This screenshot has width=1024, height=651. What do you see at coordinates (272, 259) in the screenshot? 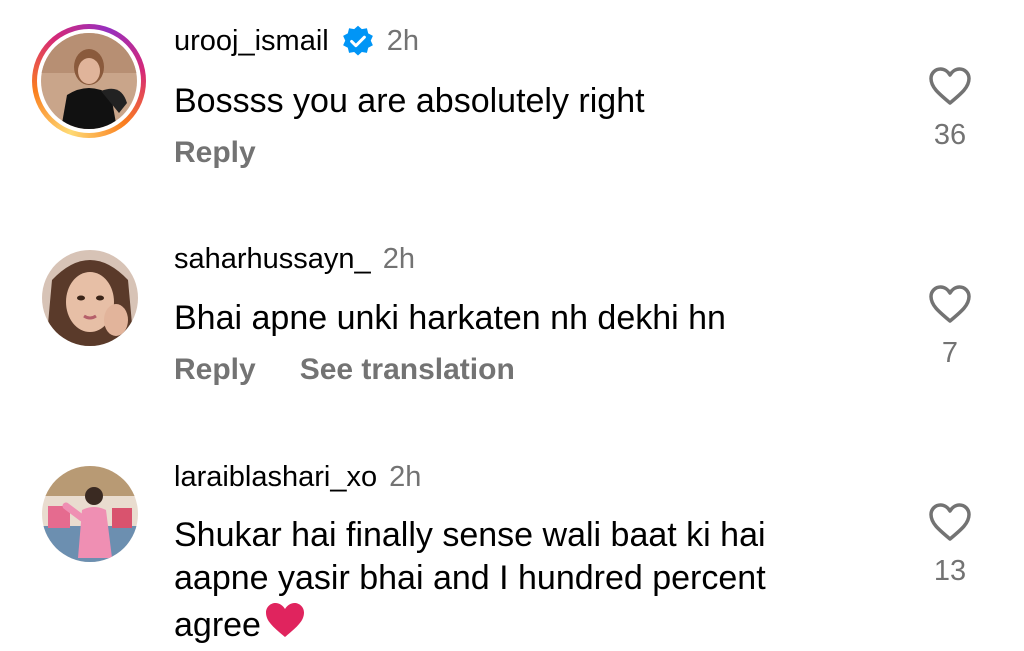
I see `username: saharhussayn_` at bounding box center [272, 259].